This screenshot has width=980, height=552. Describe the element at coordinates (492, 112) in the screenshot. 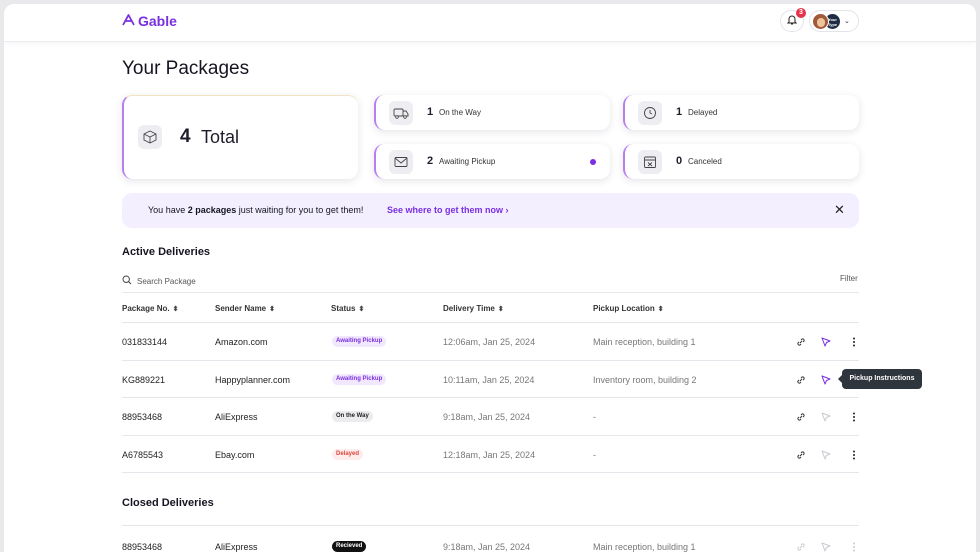

I see `stat-card-on-the-way: 1 On the Way` at that location.